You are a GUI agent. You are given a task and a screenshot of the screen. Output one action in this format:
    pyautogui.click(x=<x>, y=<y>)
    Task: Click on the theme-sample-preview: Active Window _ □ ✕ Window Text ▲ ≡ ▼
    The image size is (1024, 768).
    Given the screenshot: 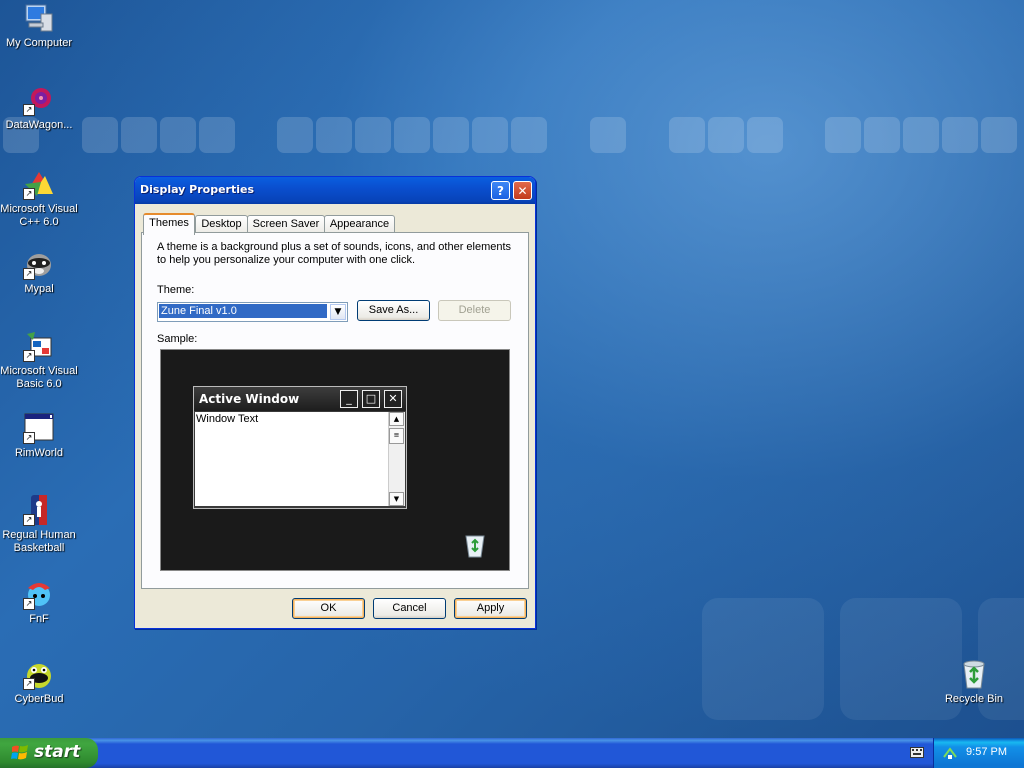 What is the action you would take?
    pyautogui.click(x=335, y=460)
    